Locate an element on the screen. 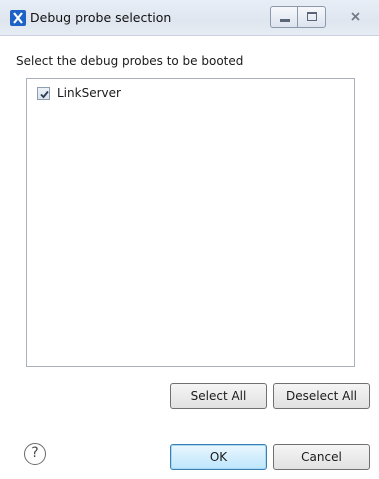  instruction-label: Select the debug probes to be booted is located at coordinates (130, 61).